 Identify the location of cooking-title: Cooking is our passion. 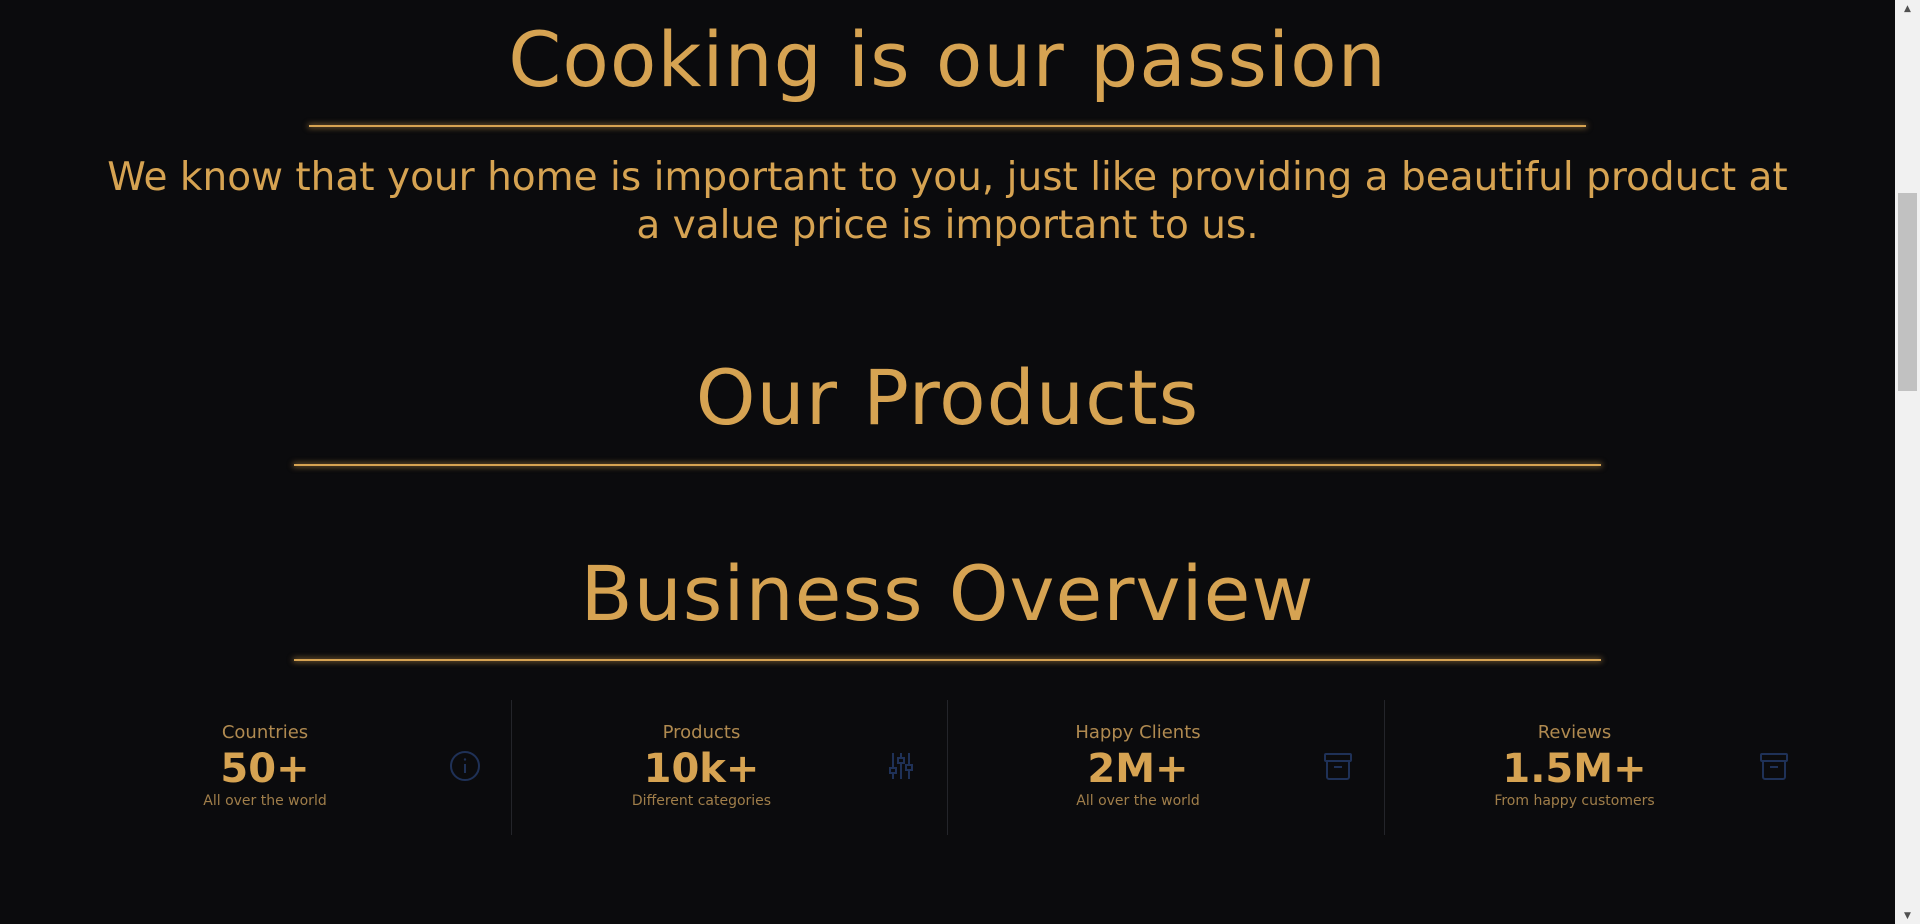
(947, 59).